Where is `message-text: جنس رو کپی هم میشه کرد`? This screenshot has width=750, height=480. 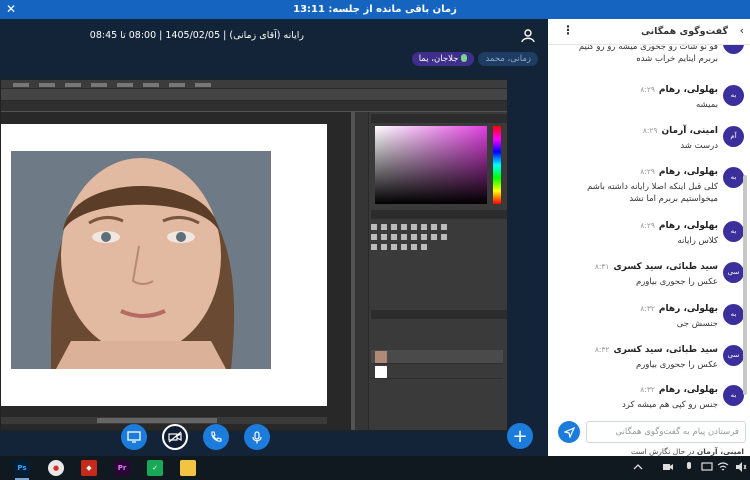
message-text: جنس رو کپی هم میشه کرد is located at coordinates (670, 405).